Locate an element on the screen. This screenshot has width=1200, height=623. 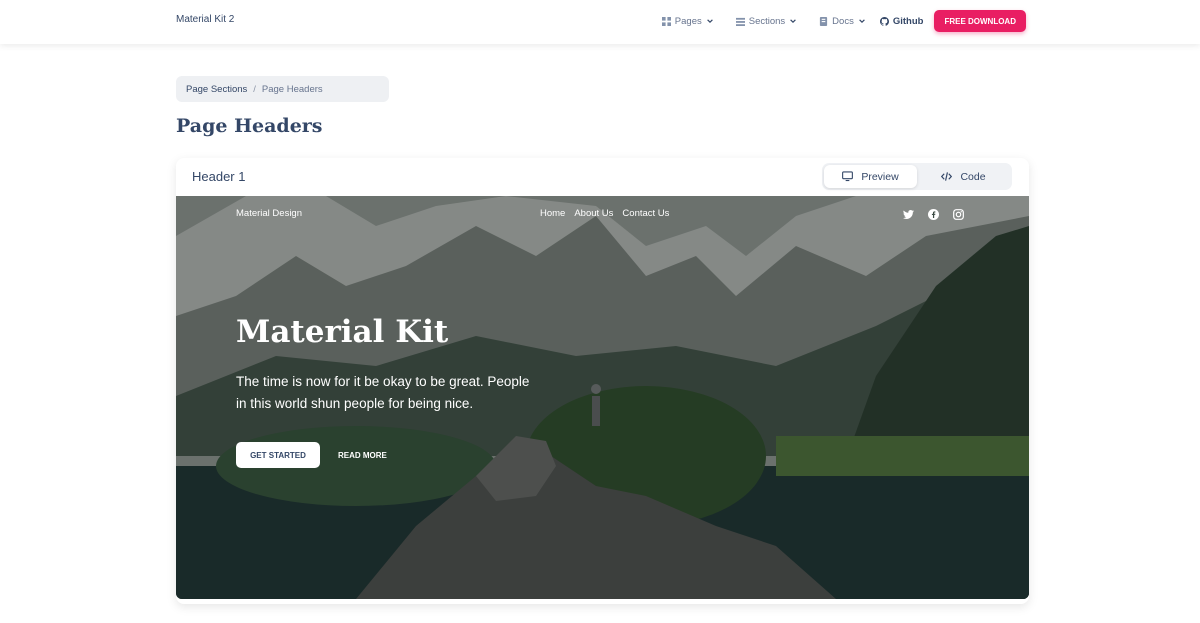
hero-title: Material Kit is located at coordinates (342, 332).